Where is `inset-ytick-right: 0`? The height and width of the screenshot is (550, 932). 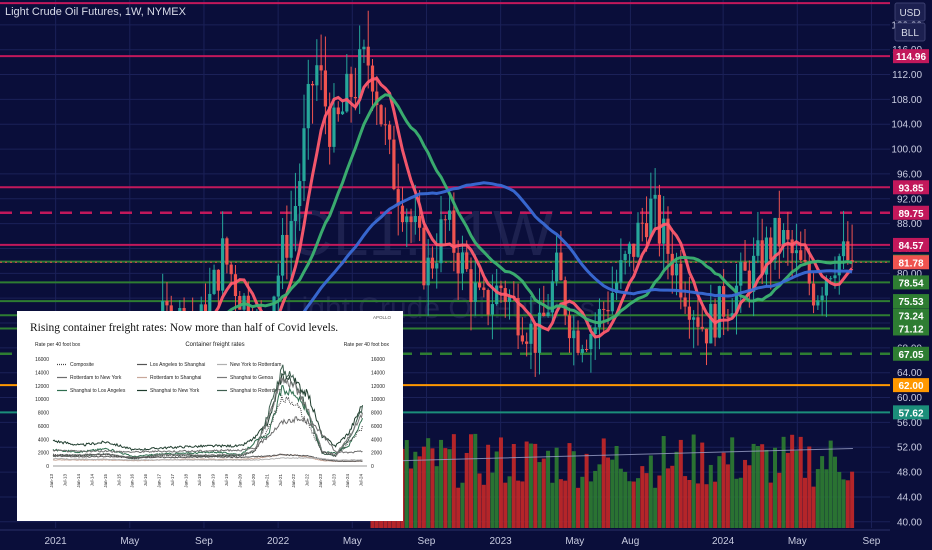 inset-ytick-right: 0 is located at coordinates (372, 467).